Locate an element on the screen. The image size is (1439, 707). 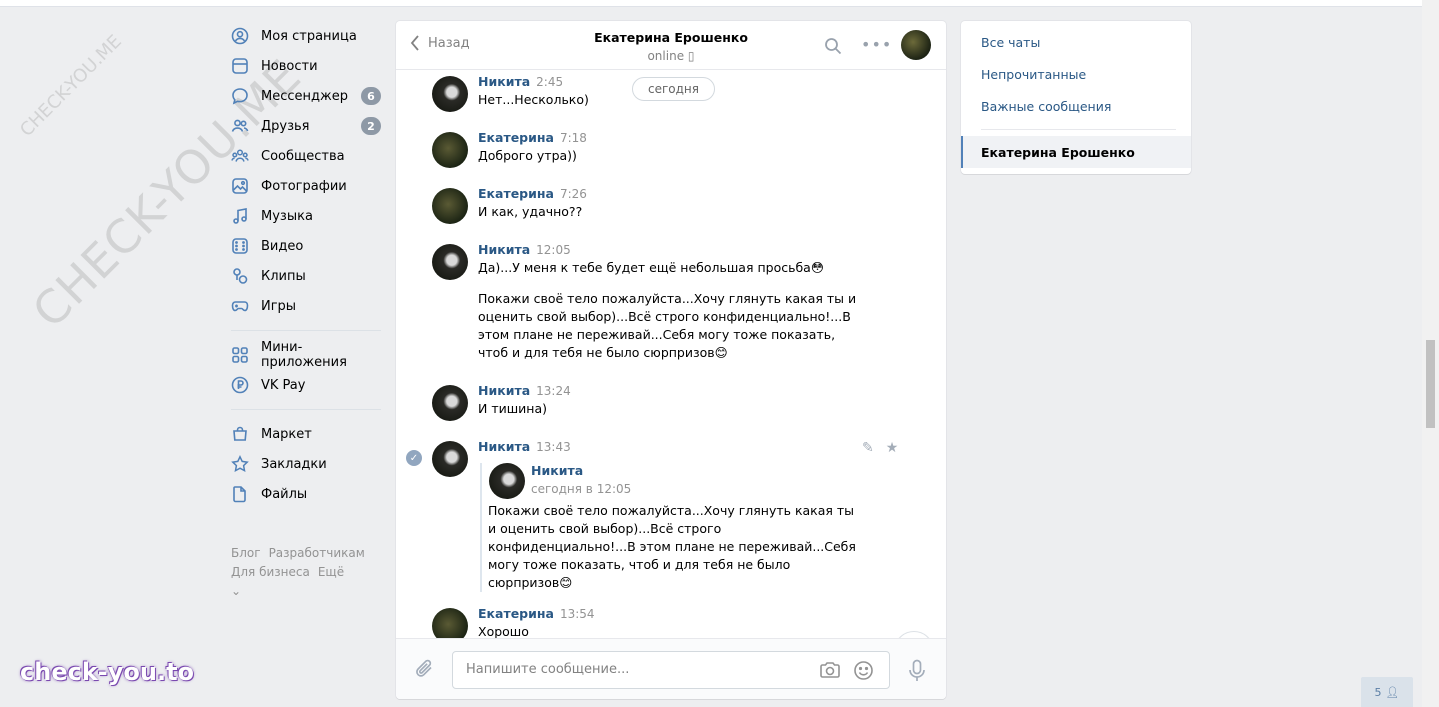
nav-item-files: Файлы is located at coordinates (306, 494).